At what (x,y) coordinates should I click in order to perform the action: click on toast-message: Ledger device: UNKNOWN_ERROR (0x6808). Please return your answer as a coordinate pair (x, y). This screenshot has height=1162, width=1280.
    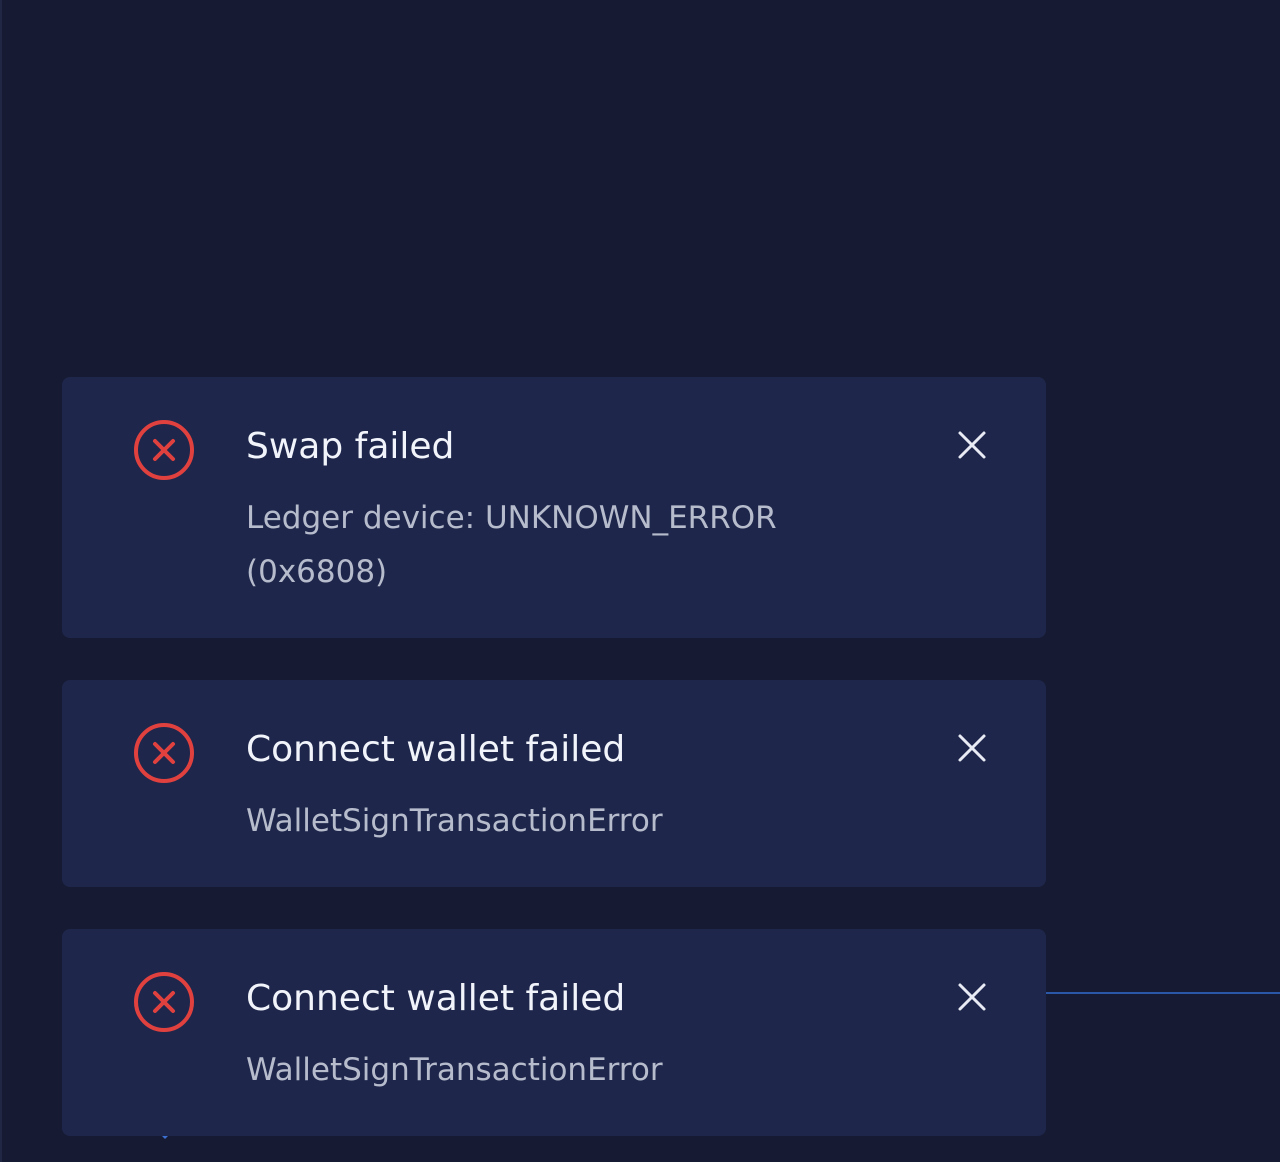
    Looking at the image, I should click on (511, 545).